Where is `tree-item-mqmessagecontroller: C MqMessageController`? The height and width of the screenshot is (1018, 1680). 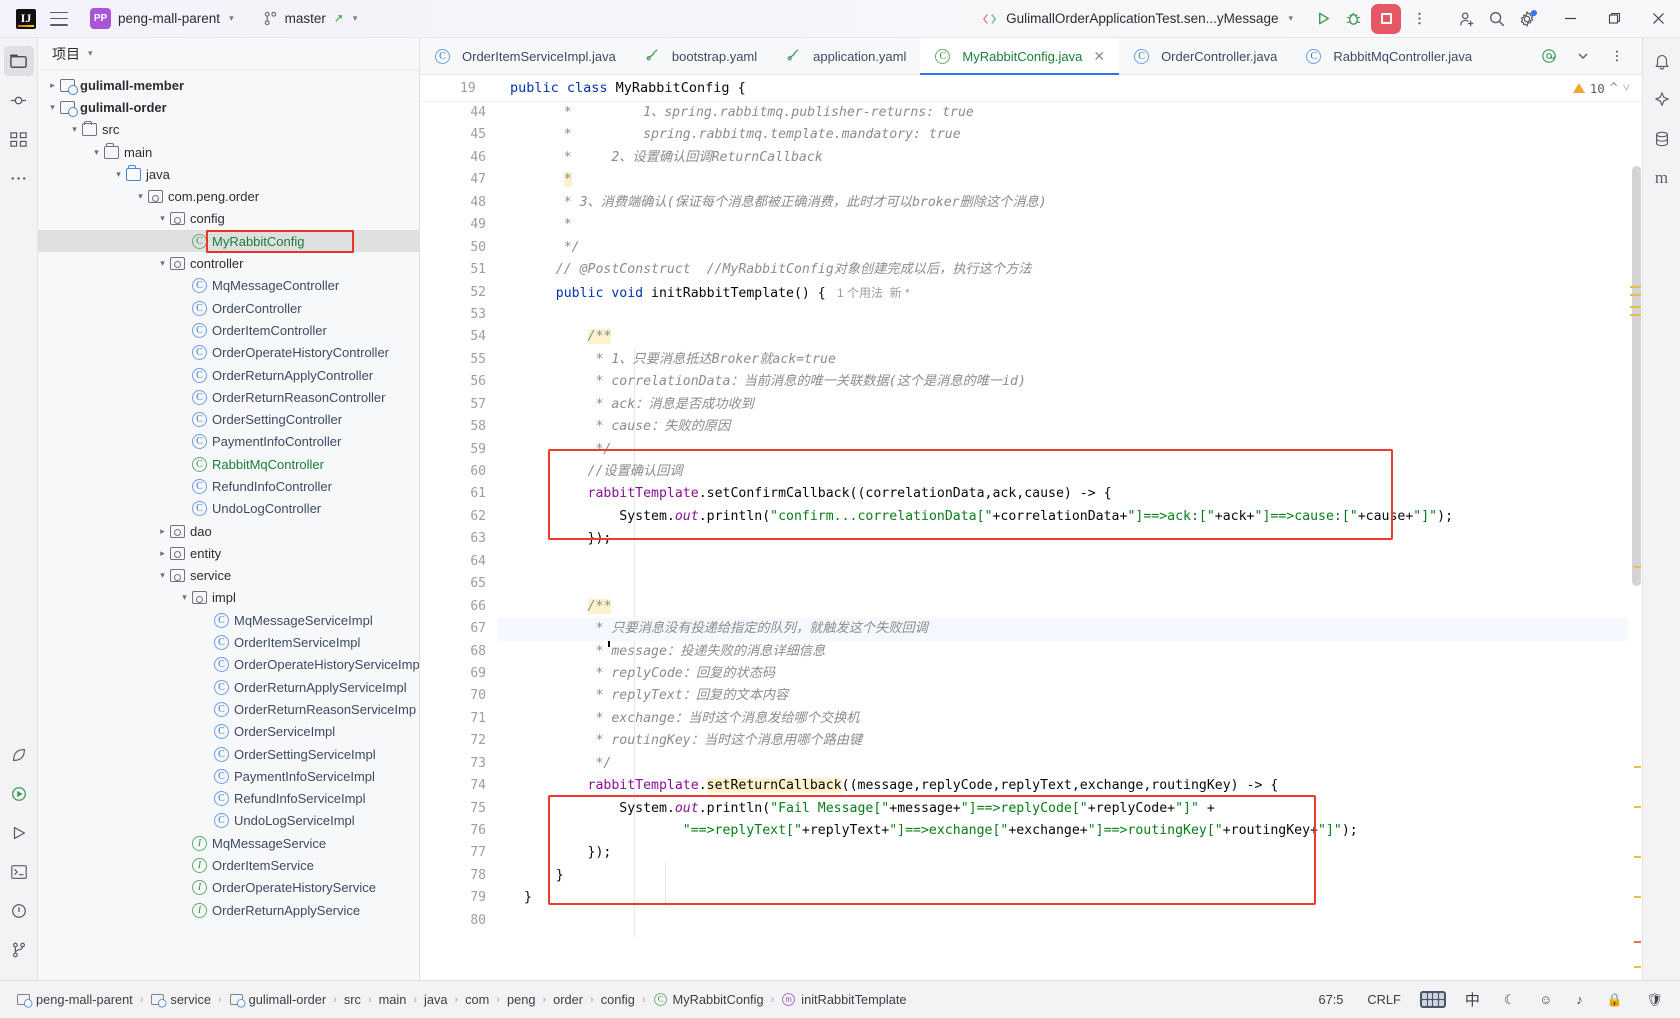 tree-item-mqmessagecontroller: C MqMessageController is located at coordinates (228, 286).